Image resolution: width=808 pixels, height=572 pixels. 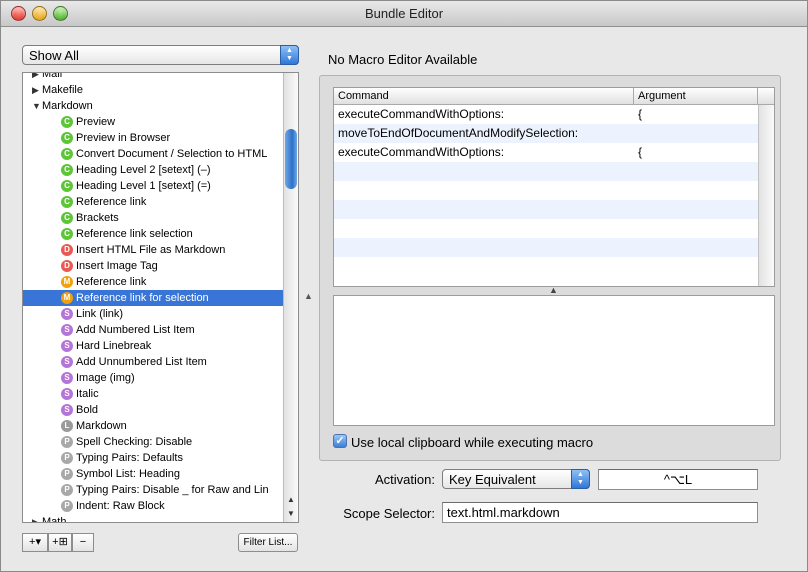 What do you see at coordinates (153, 77) in the screenshot?
I see `tree-bundle-row: ▶ Mail` at bounding box center [153, 77].